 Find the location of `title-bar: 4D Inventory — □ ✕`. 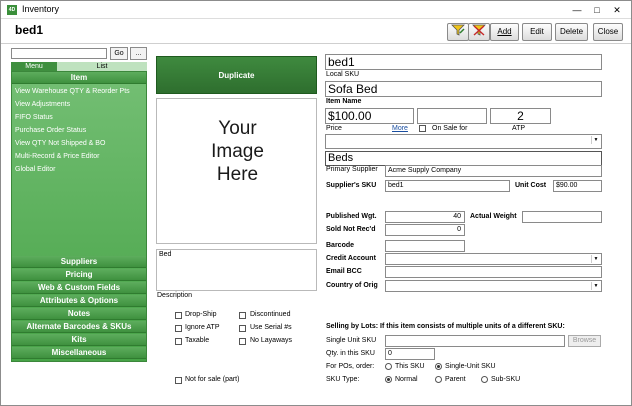

title-bar: 4D Inventory — □ ✕ is located at coordinates (316, 10).